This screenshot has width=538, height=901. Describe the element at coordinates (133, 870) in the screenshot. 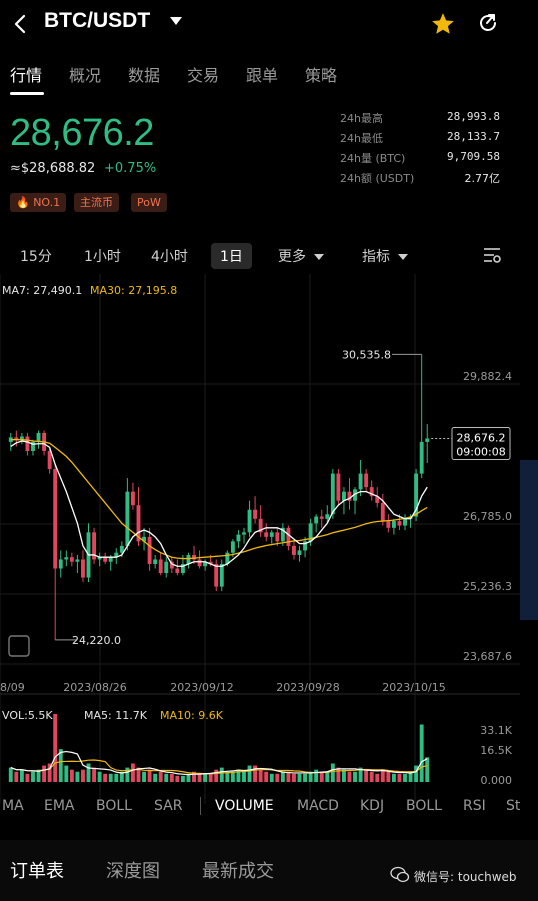

I see `tab-depth: 深度图` at that location.